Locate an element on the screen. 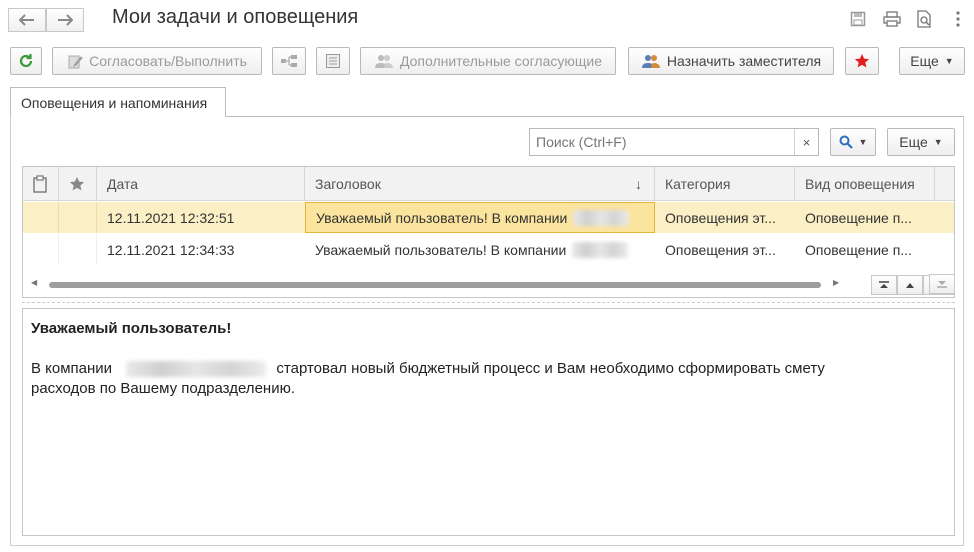  scroll-to-top-button is located at coordinates (884, 285).